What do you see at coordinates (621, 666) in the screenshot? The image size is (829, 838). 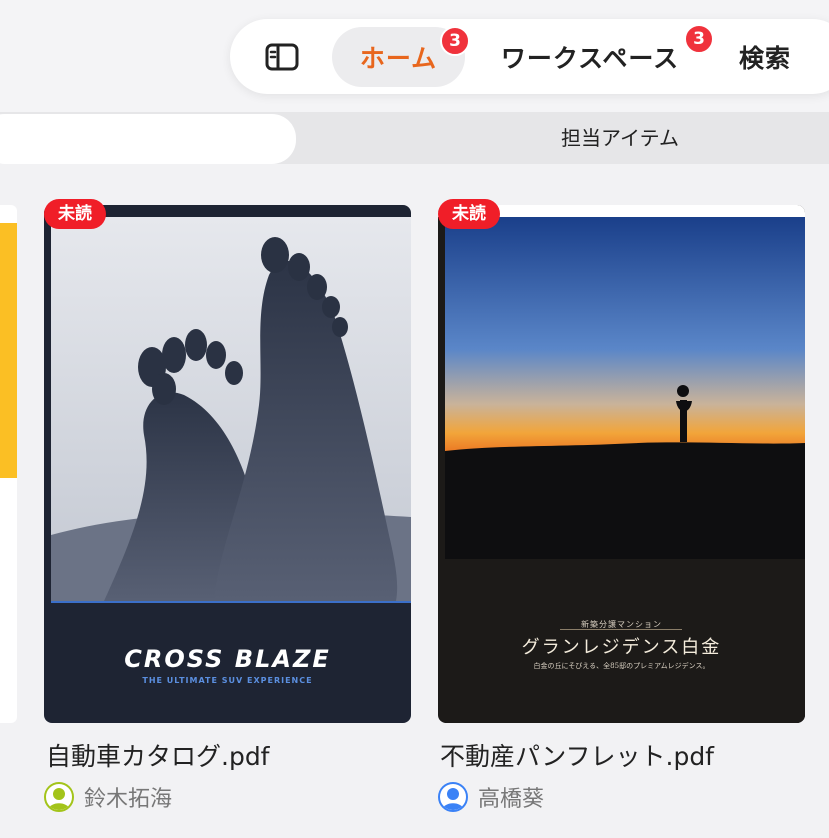 I see `cover-subtitle: 白金の丘にそびえる、全85邸のプレミアムレジデンス。` at bounding box center [621, 666].